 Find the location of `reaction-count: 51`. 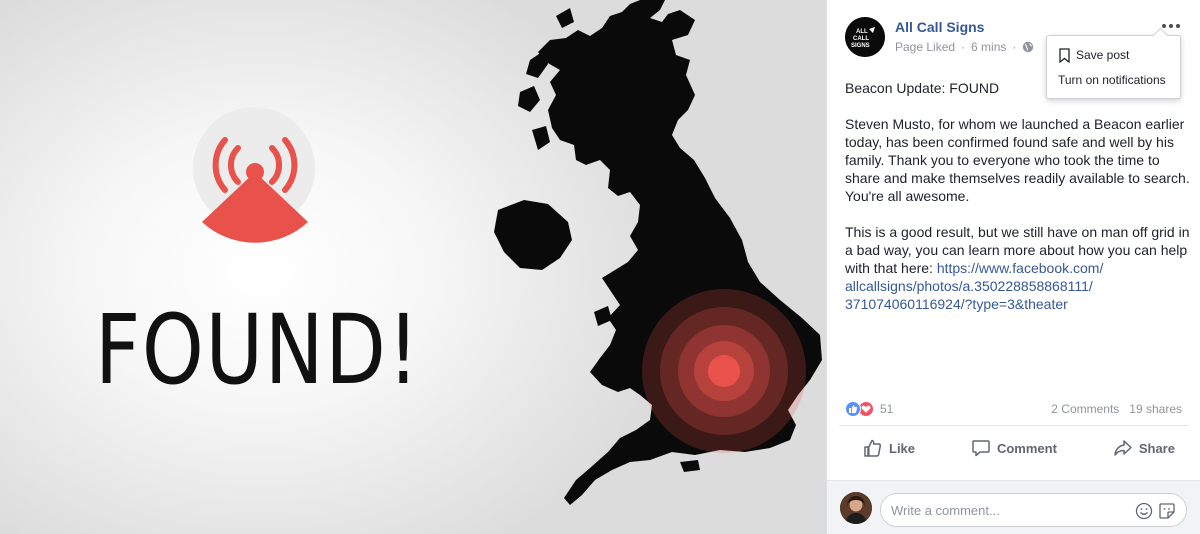

reaction-count: 51 is located at coordinates (886, 409).